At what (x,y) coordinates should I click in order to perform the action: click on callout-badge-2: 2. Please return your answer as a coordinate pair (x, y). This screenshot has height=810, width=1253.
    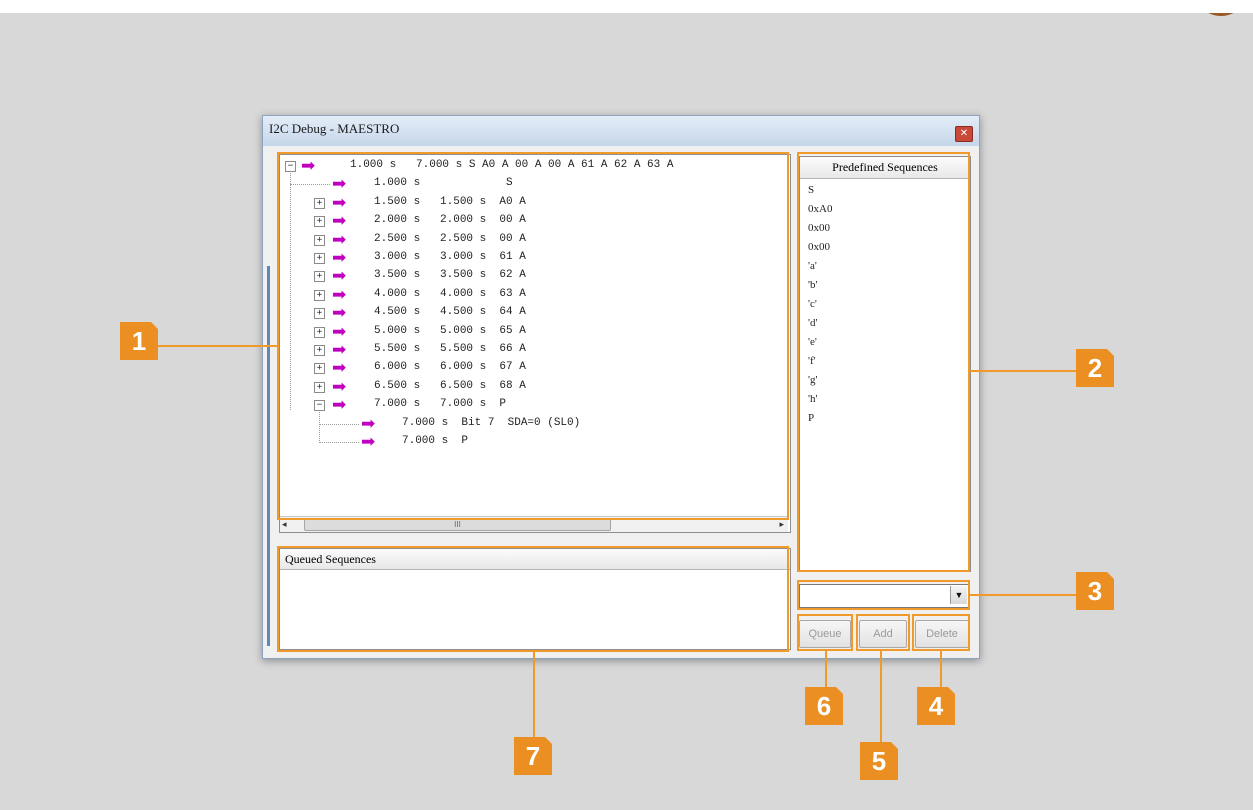
    Looking at the image, I should click on (1095, 367).